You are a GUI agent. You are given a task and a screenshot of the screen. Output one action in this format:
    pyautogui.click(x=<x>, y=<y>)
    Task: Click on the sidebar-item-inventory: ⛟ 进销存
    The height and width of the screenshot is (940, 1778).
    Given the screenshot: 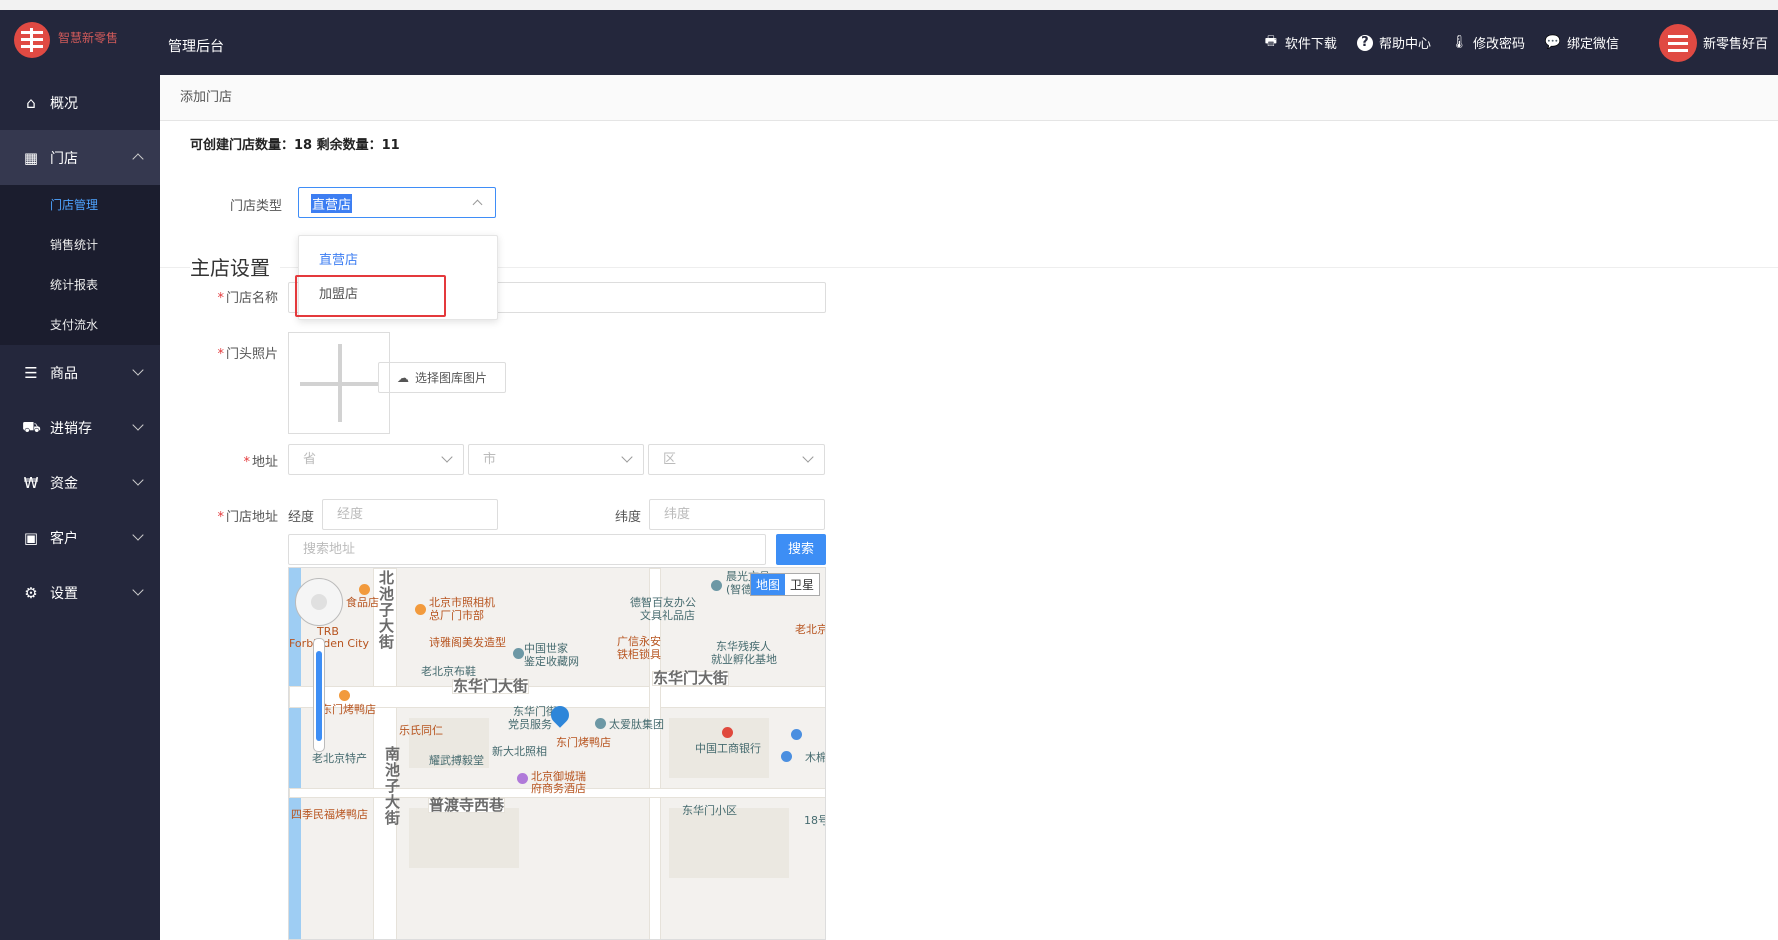 What is the action you would take?
    pyautogui.click(x=80, y=427)
    